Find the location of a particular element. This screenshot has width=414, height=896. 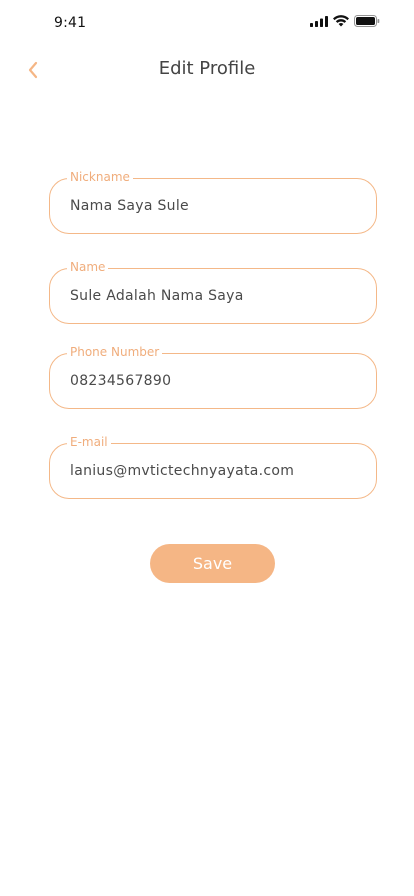

email-field: E-mail is located at coordinates (213, 466).